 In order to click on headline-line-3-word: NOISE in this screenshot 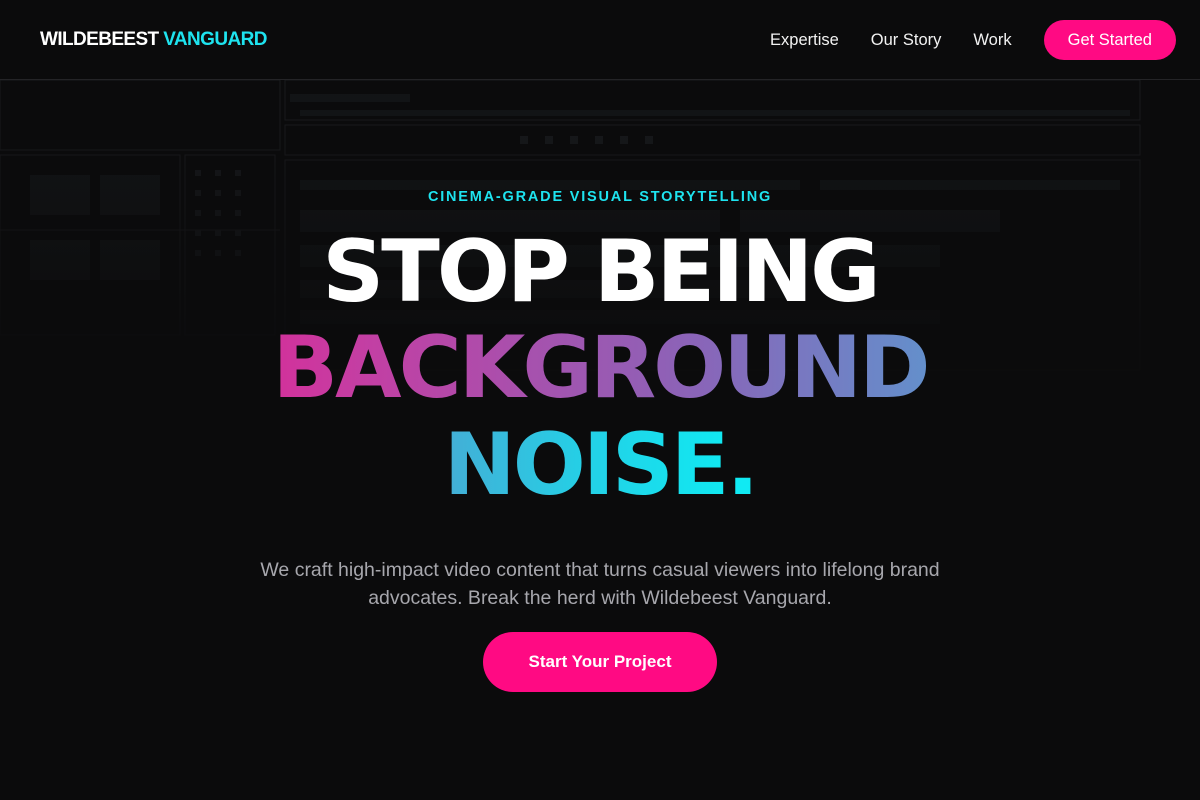, I will do `click(586, 465)`.